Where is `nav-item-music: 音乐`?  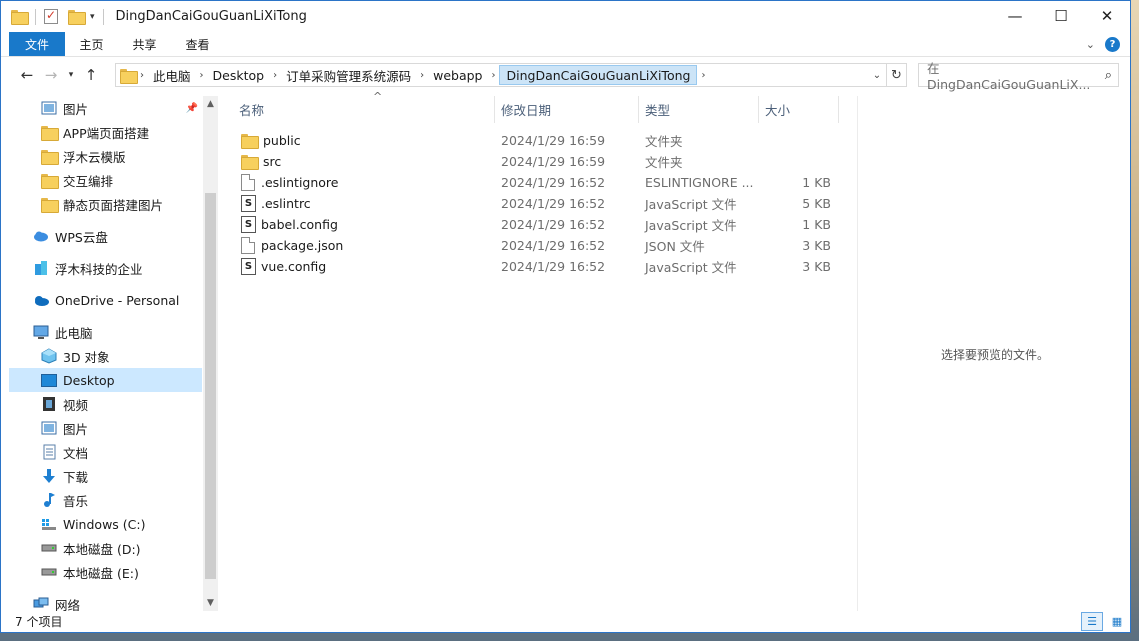
nav-item-music: 音乐 is located at coordinates (105, 500).